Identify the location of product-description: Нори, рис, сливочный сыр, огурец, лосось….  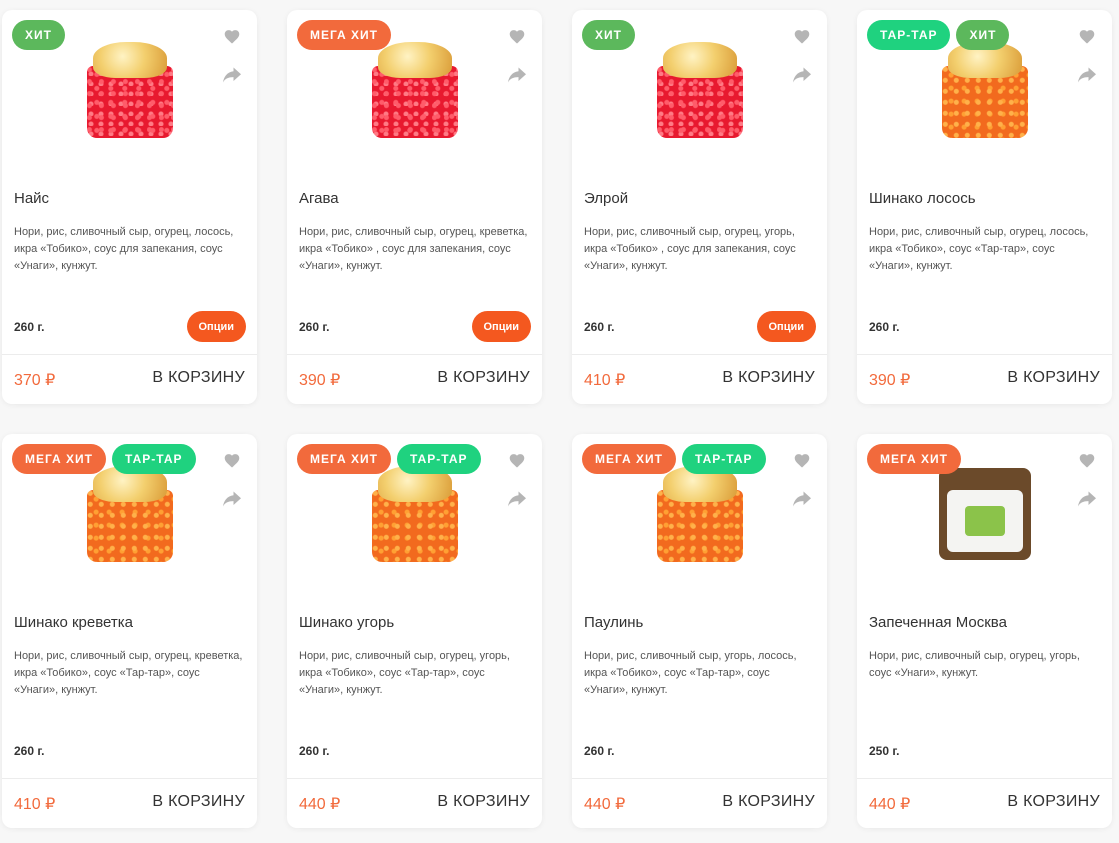
(124, 249).